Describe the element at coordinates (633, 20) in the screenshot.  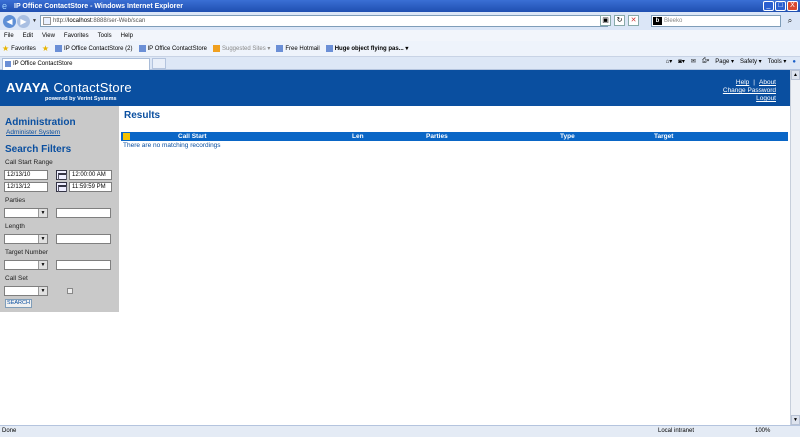
I see `stop-icon: ✕` at that location.